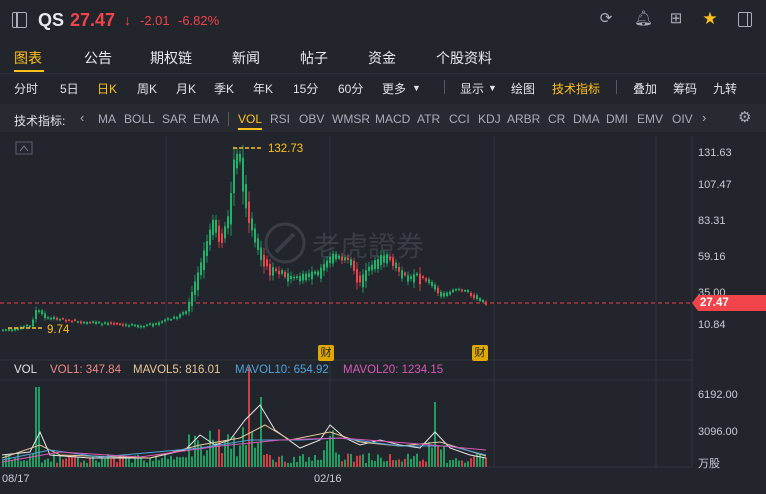 The image size is (766, 494). Describe the element at coordinates (643, 19) in the screenshot. I see `bell-icon: 🔔︎` at that location.